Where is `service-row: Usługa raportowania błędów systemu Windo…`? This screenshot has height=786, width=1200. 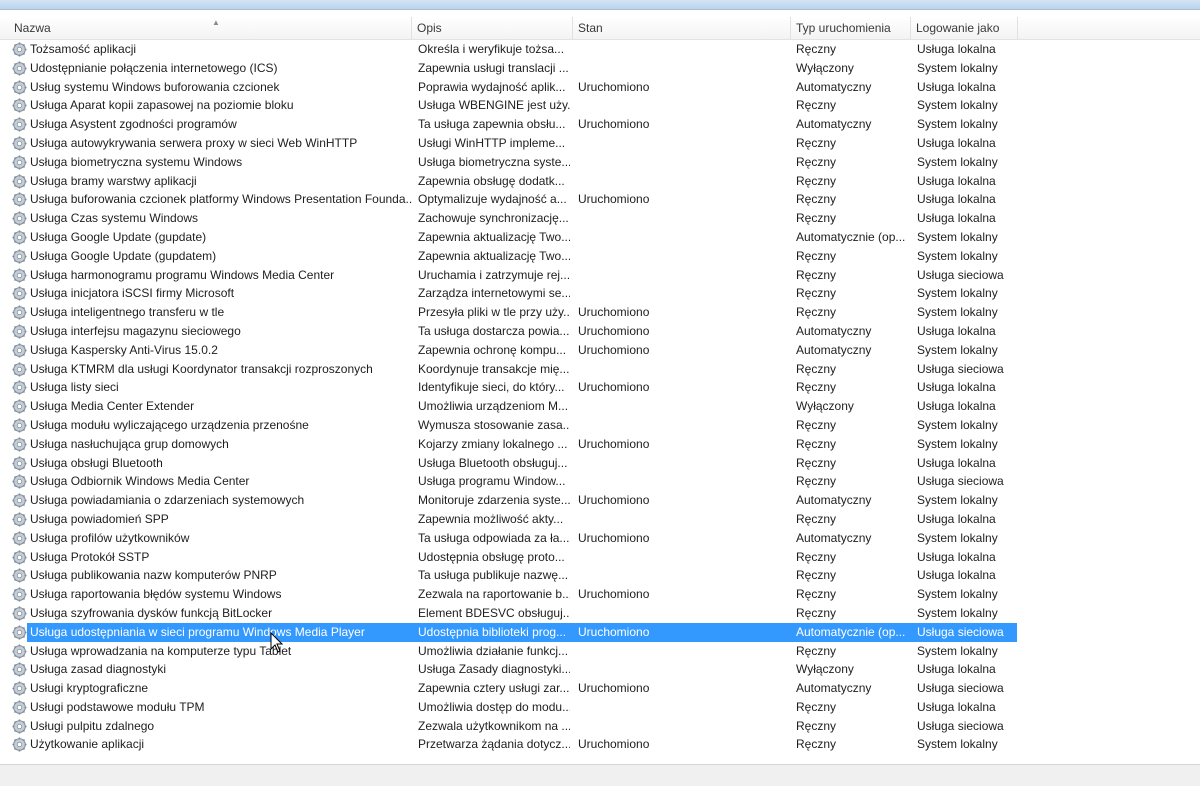 service-row: Usługa raportowania błędów systemu Windo… is located at coordinates (600, 594).